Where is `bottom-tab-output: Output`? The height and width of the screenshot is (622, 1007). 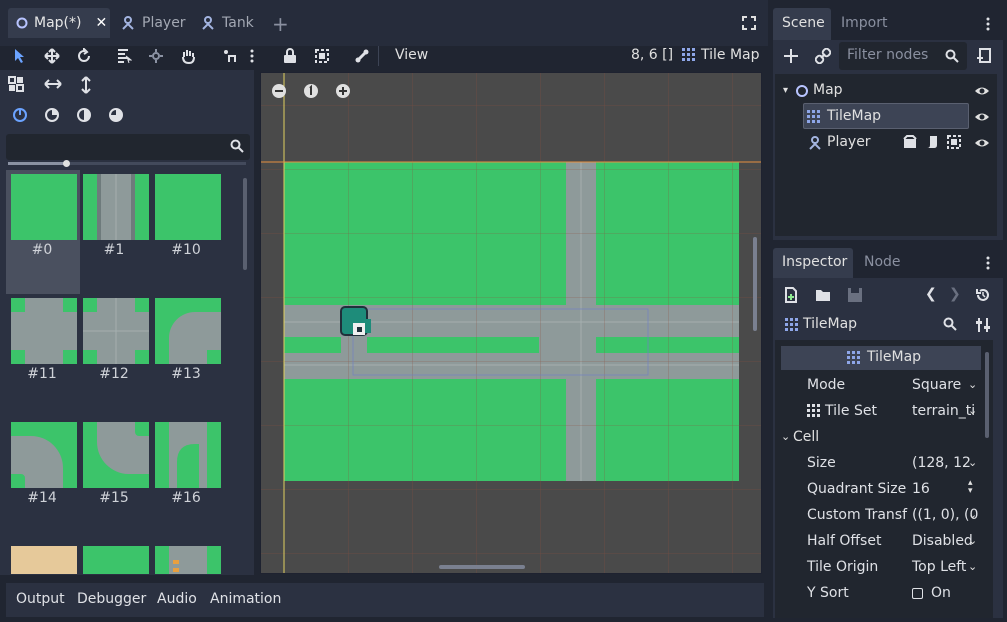 bottom-tab-output: Output is located at coordinates (40, 599).